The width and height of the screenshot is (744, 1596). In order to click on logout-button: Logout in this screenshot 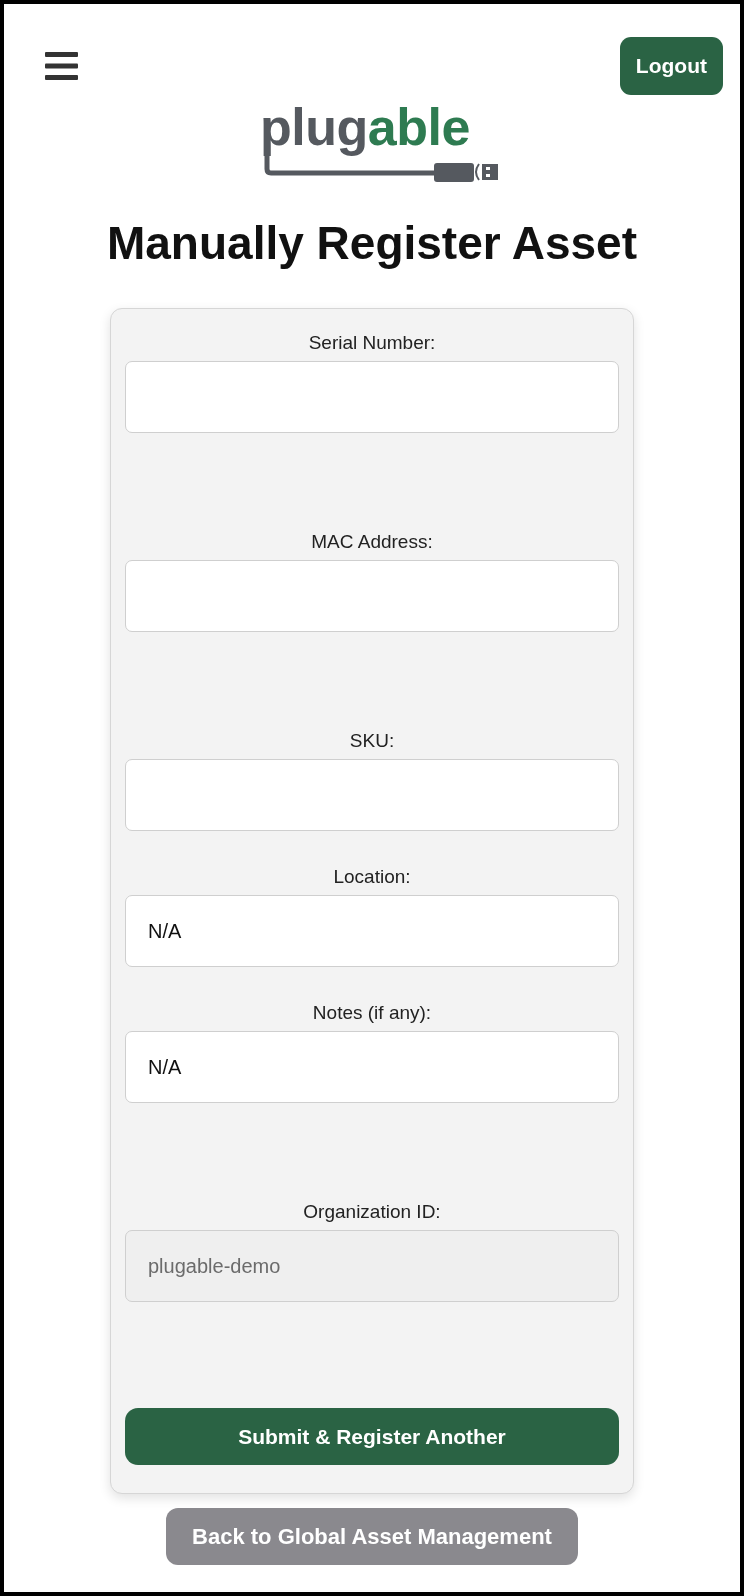, I will do `click(671, 66)`.